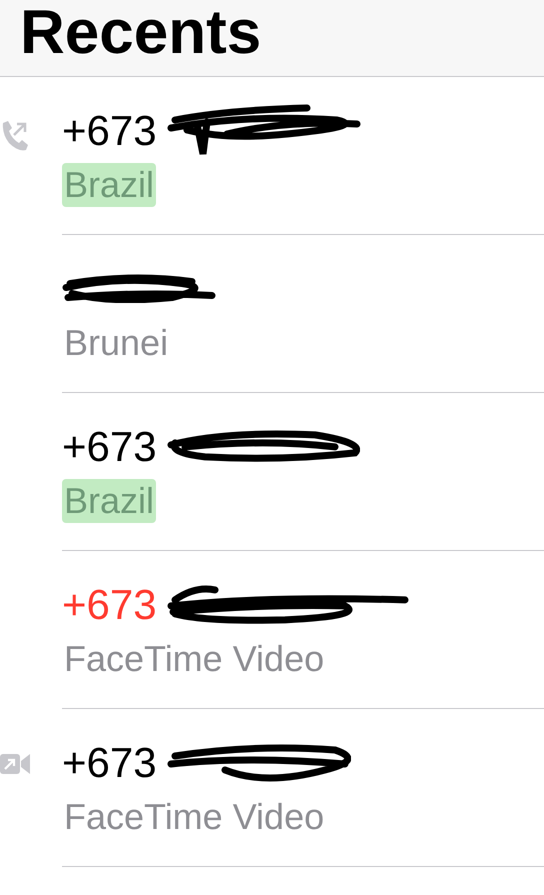 This screenshot has width=544, height=895. I want to click on call-label: Brunei, so click(116, 342).